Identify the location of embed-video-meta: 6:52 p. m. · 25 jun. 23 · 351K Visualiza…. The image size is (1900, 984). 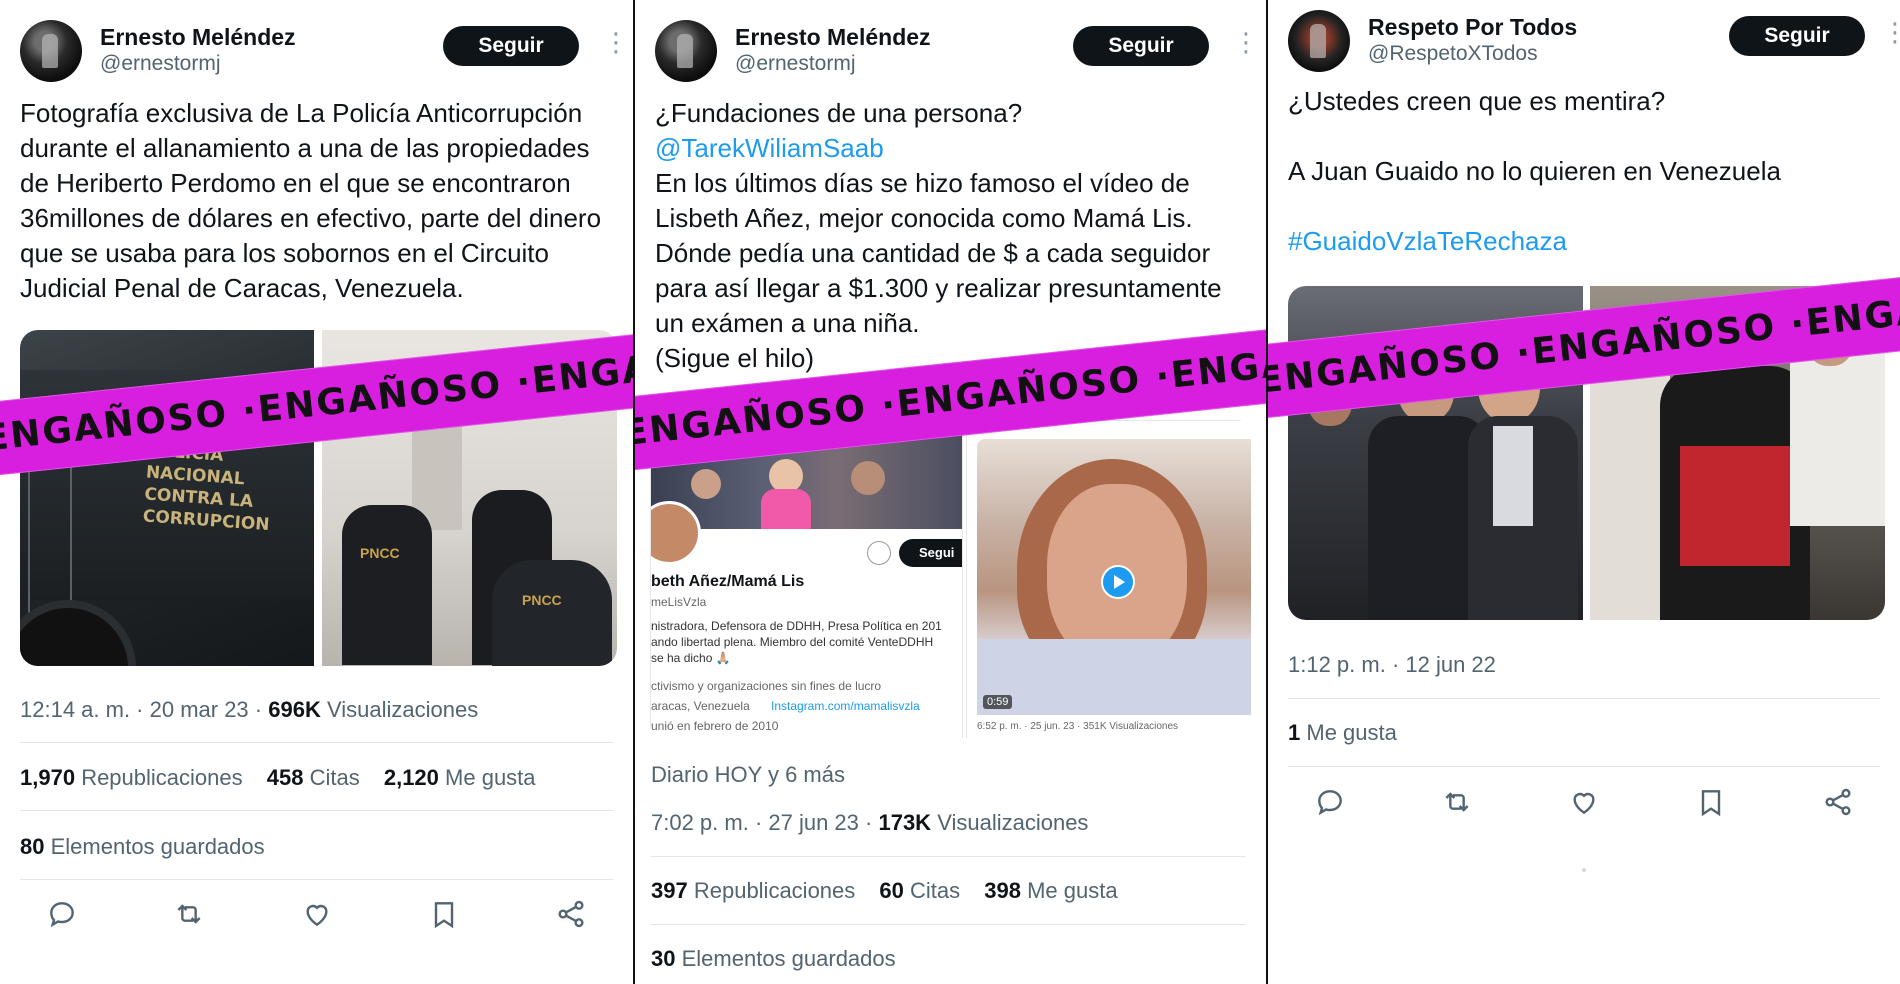
(1078, 726).